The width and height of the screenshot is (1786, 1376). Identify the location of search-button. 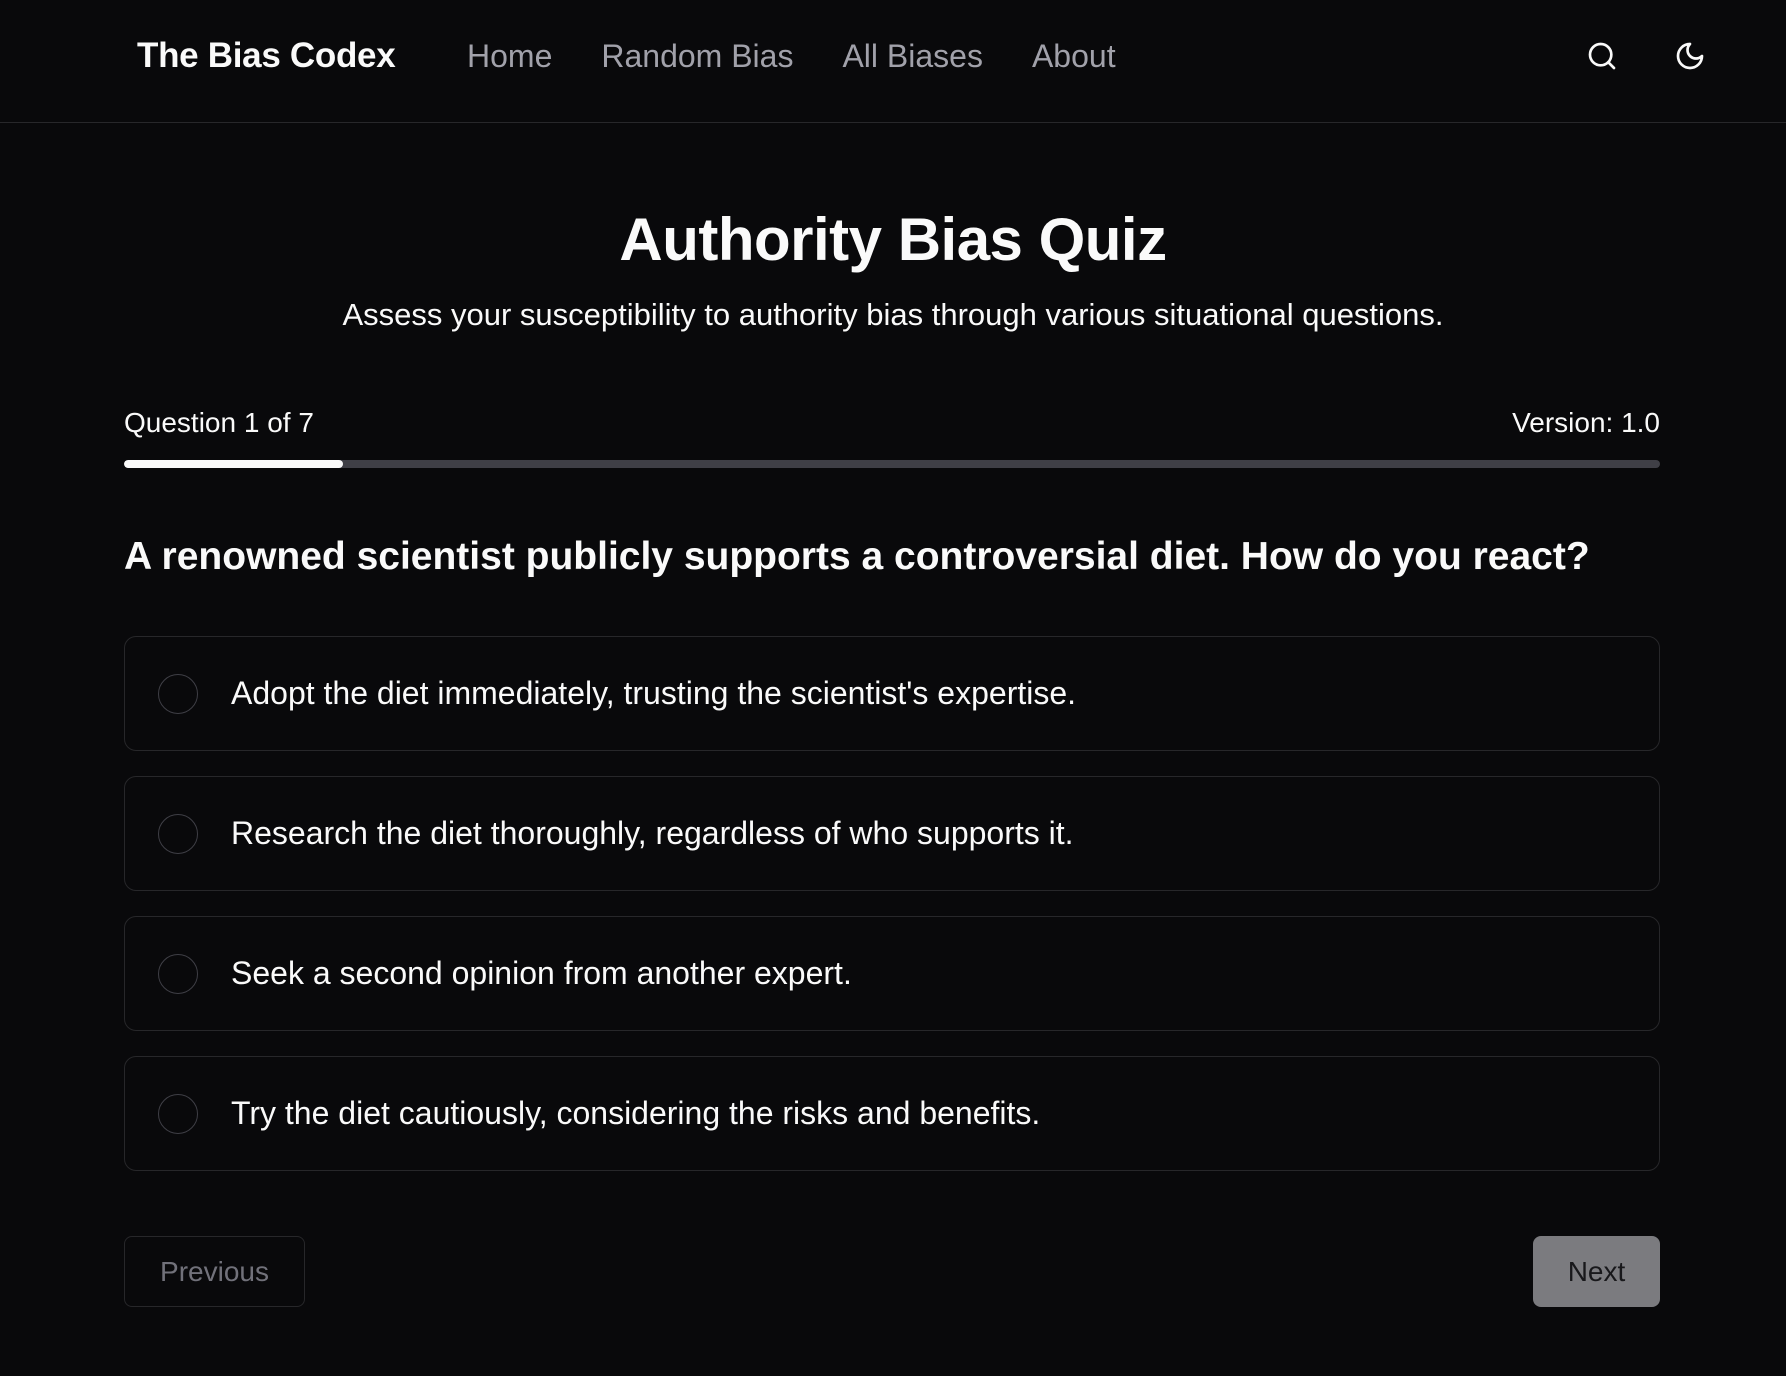
(1602, 56).